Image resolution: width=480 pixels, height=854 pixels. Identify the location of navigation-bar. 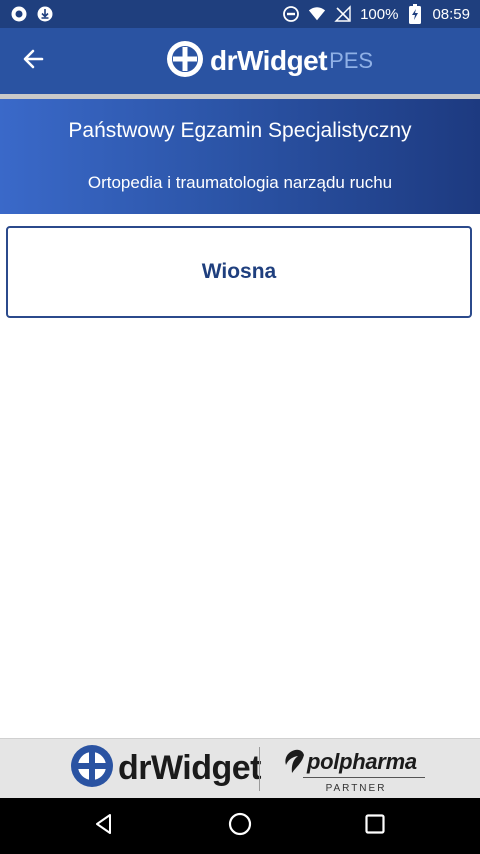
(240, 826).